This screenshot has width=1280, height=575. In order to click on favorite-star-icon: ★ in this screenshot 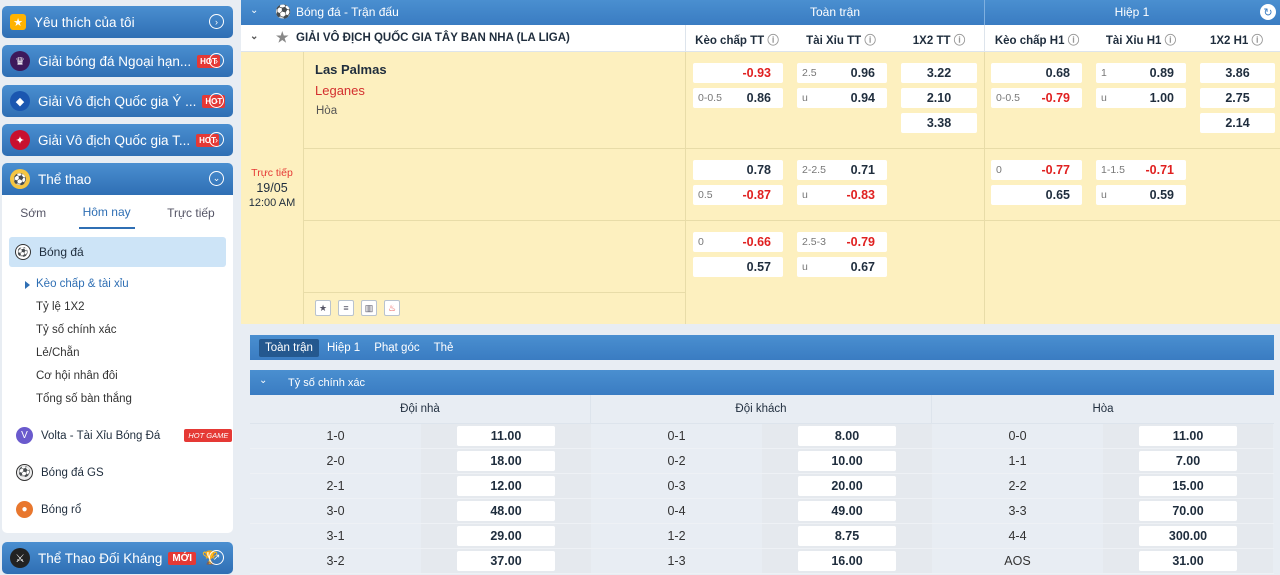, I will do `click(323, 308)`.